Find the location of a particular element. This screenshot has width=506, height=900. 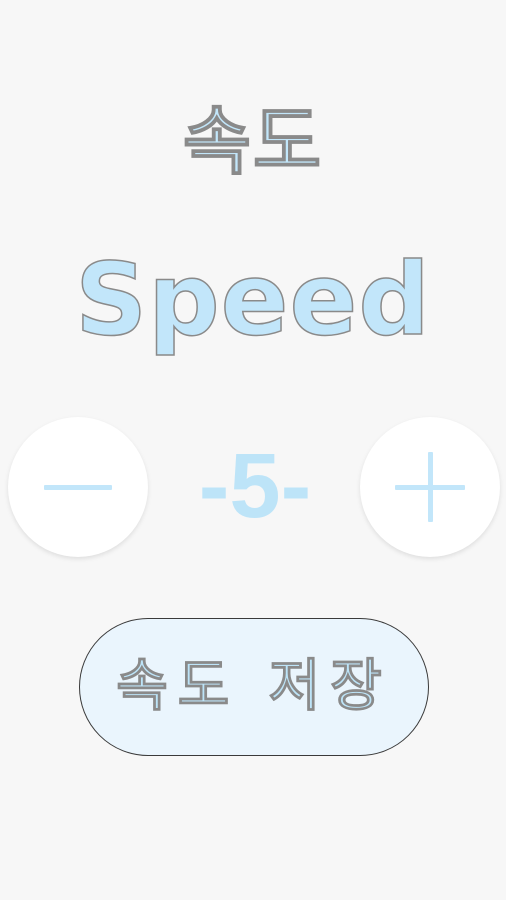

title-korean: 속도 is located at coordinates (253, 142).